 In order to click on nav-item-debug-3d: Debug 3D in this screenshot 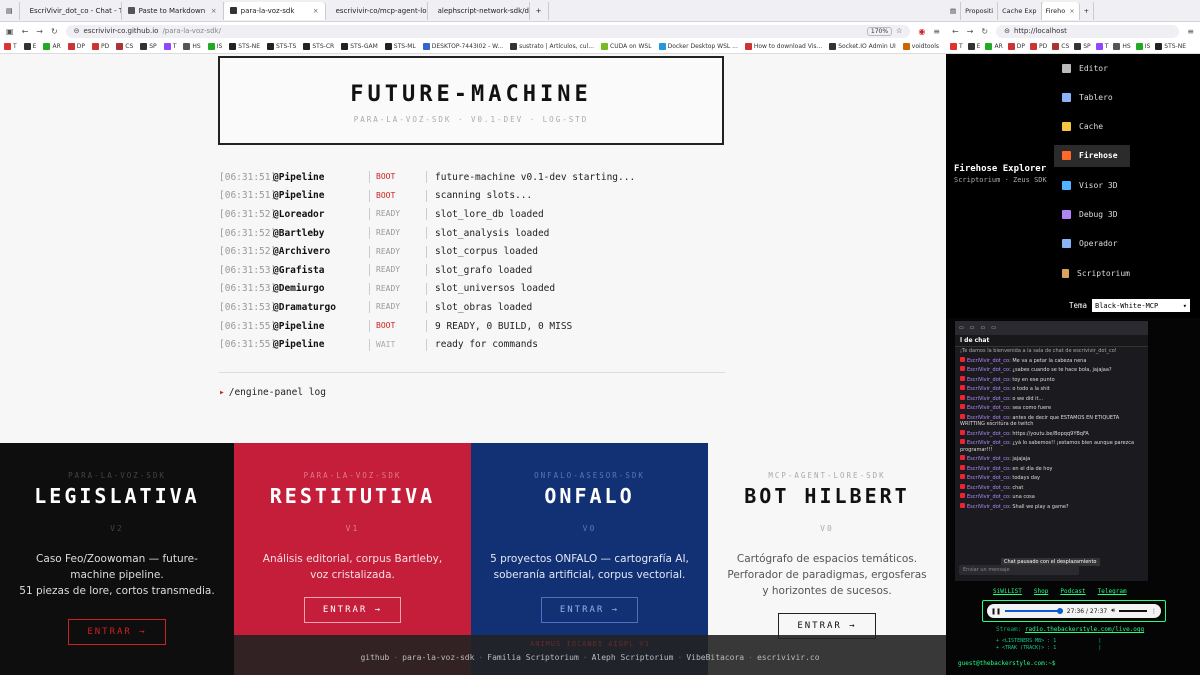, I will do `click(1092, 215)`.